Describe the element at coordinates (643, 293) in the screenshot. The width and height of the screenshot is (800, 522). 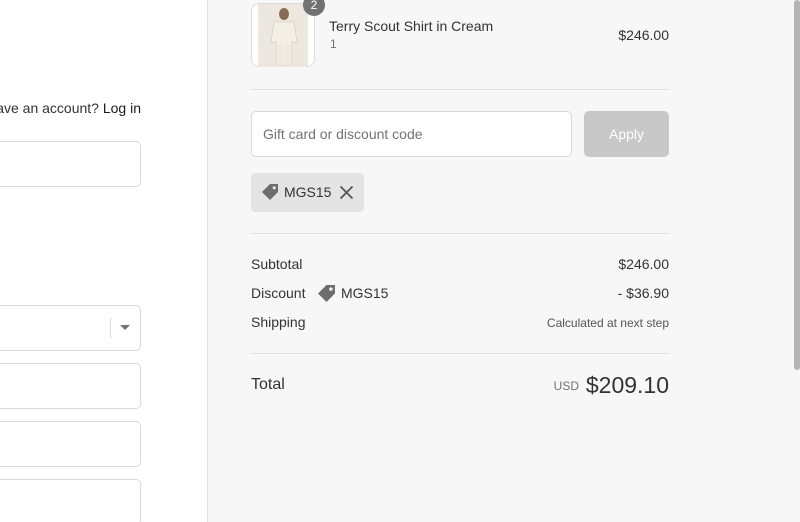
I see `discount-value: - $36.90` at that location.